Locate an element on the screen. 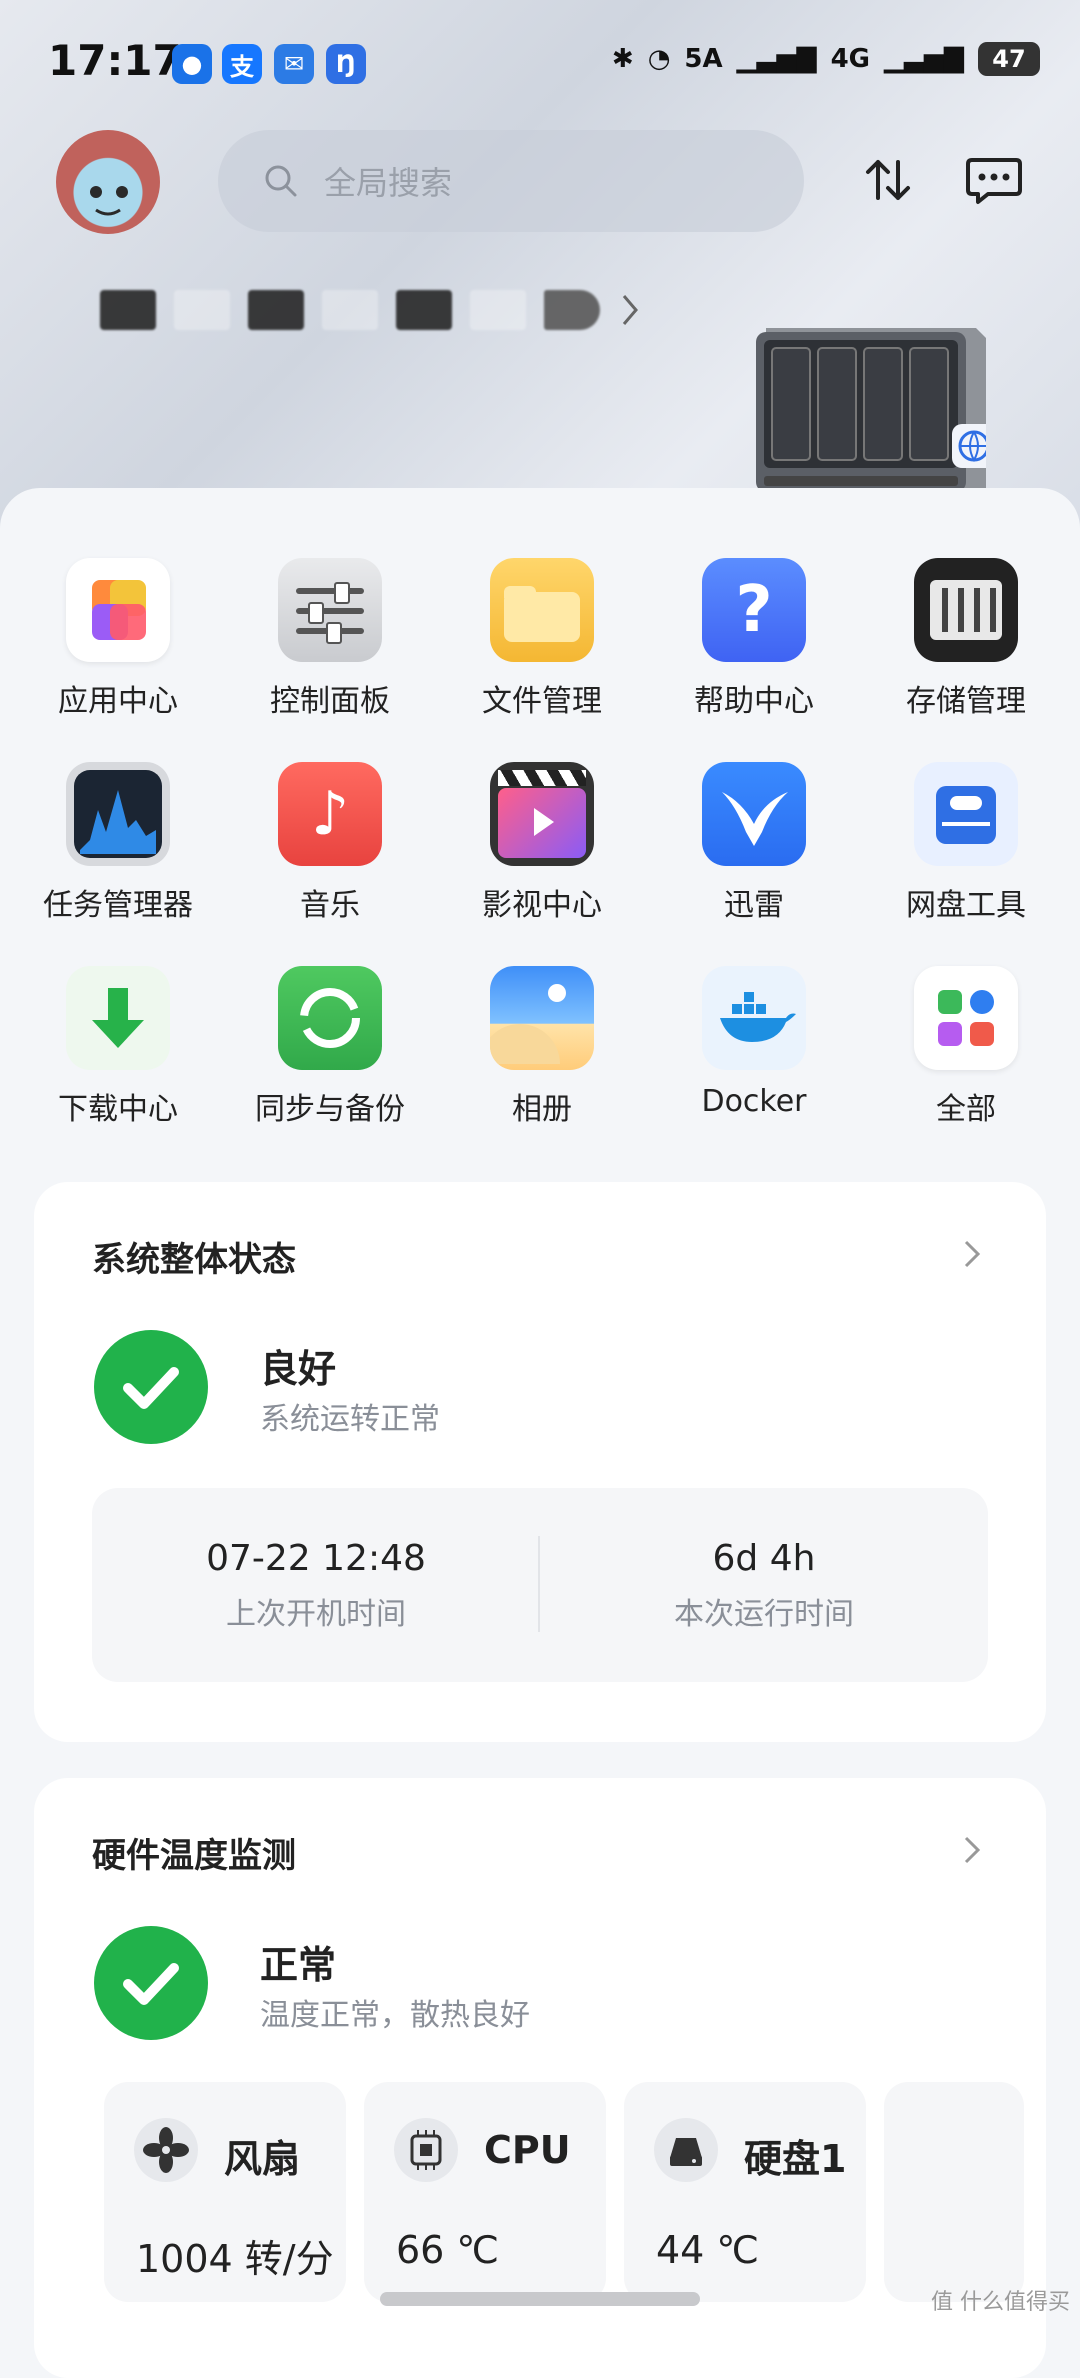  app-item-download-center: 下载中心 is located at coordinates (118, 1047).